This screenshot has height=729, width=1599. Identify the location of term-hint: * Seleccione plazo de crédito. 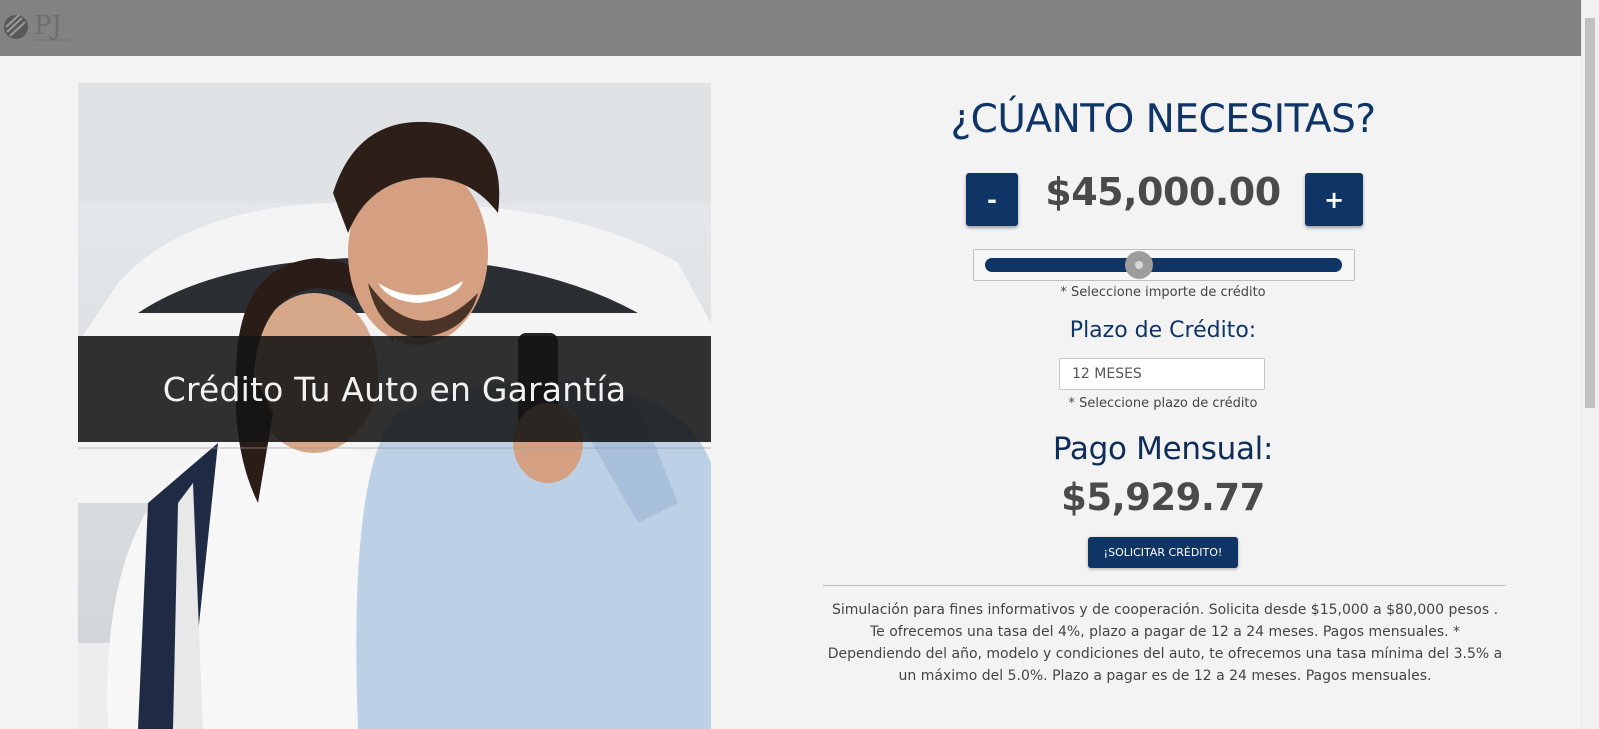
(1163, 403).